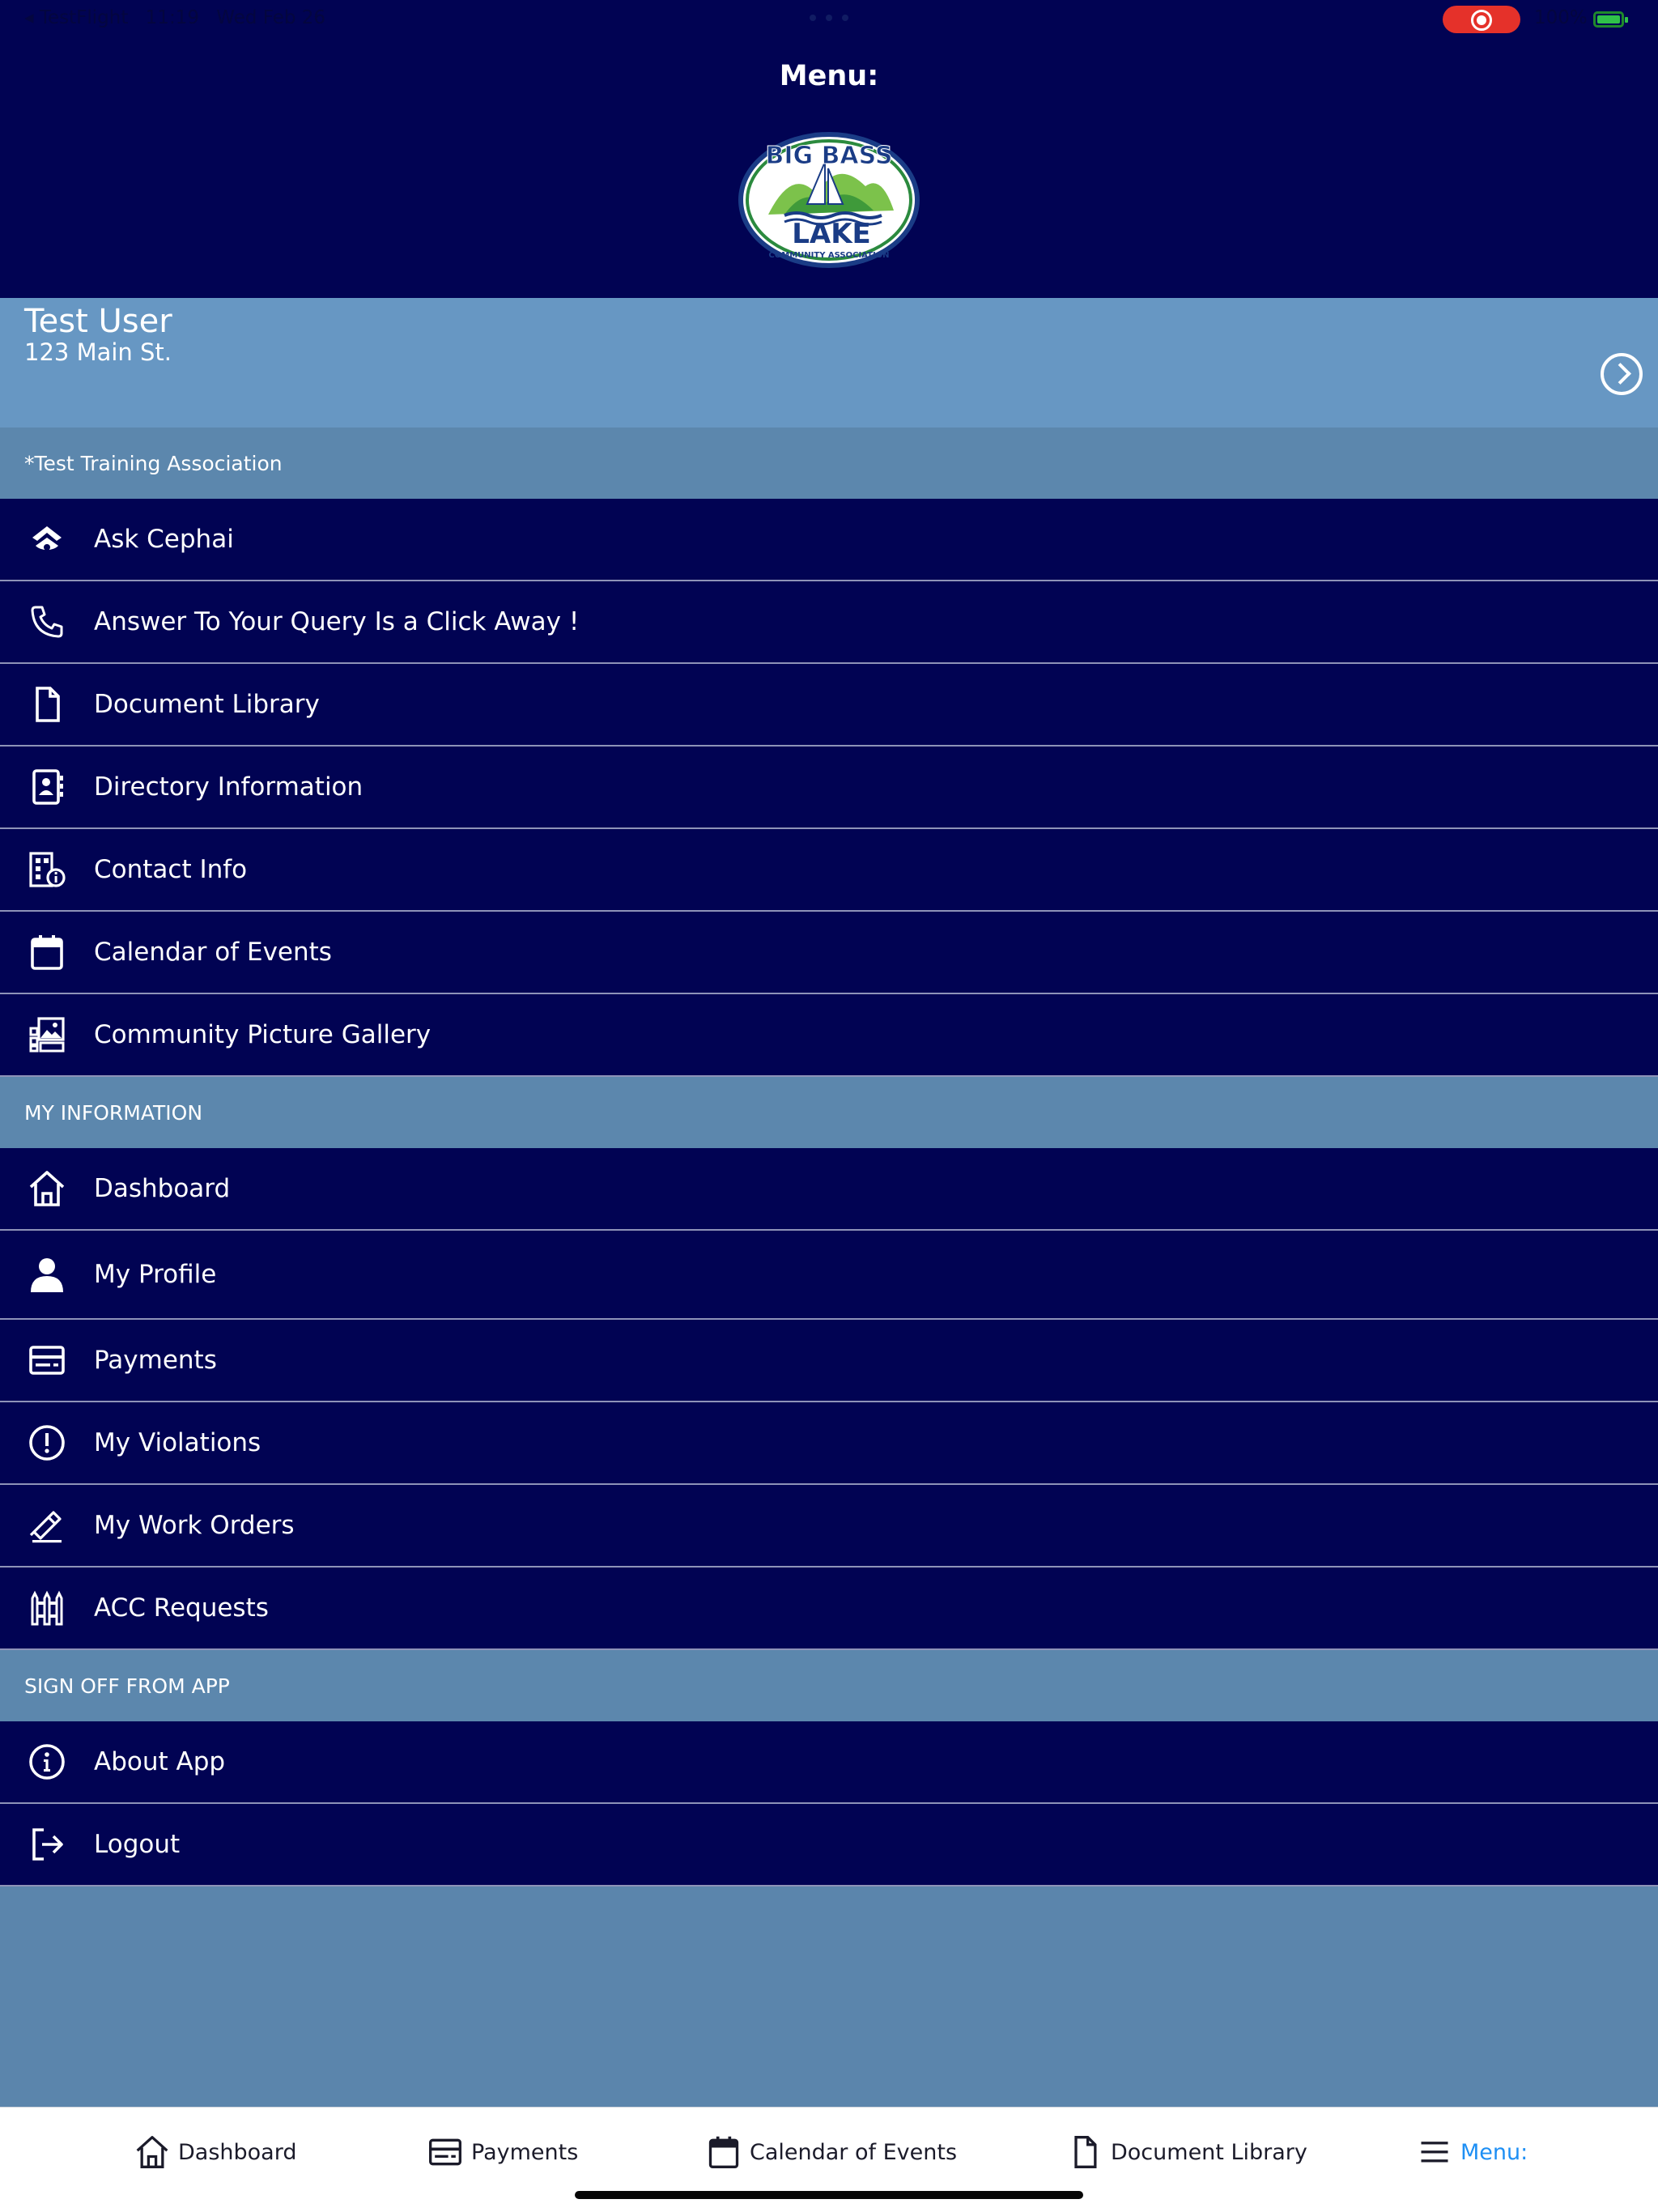 Image resolution: width=1658 pixels, height=2212 pixels. I want to click on back-to-app-link: ◂ TestFlight, so click(76, 18).